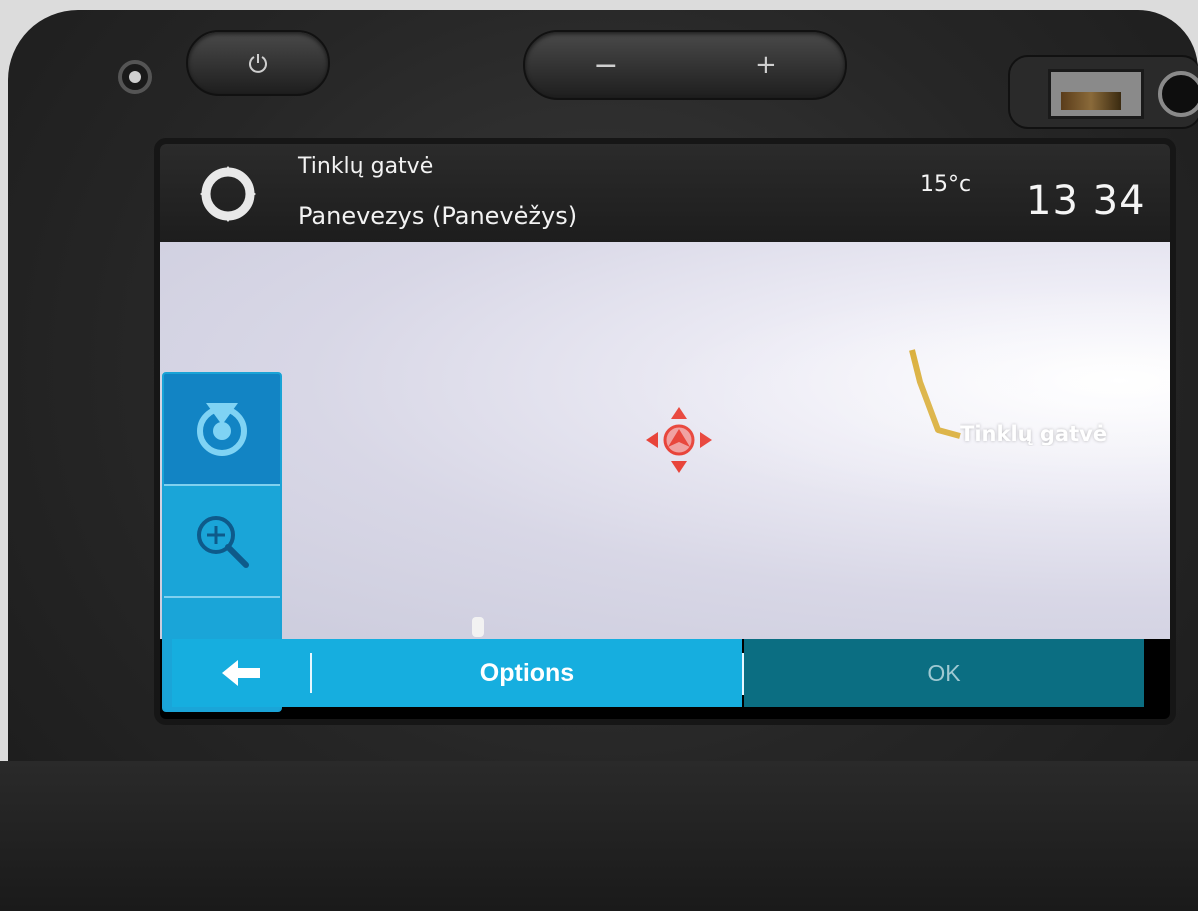 The width and height of the screenshot is (1198, 911). What do you see at coordinates (366, 166) in the screenshot?
I see `current-street-name: Tinklų gatvė` at bounding box center [366, 166].